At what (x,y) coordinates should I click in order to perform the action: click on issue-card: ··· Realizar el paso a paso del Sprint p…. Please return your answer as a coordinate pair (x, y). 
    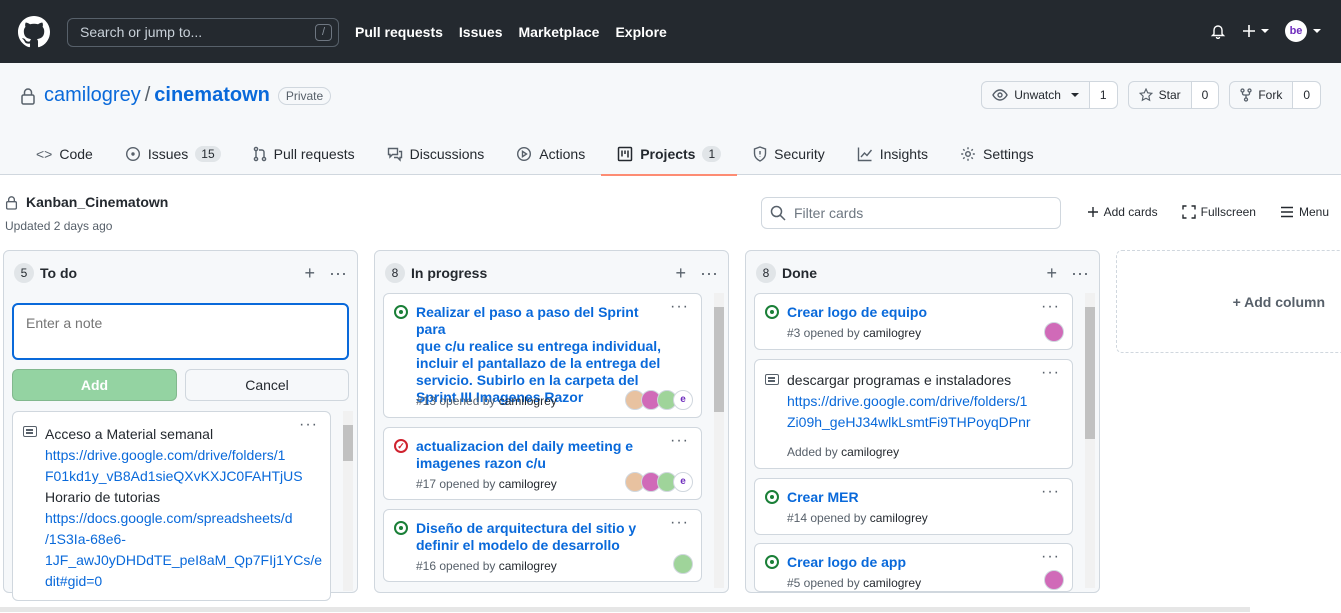
    Looking at the image, I should click on (542, 355).